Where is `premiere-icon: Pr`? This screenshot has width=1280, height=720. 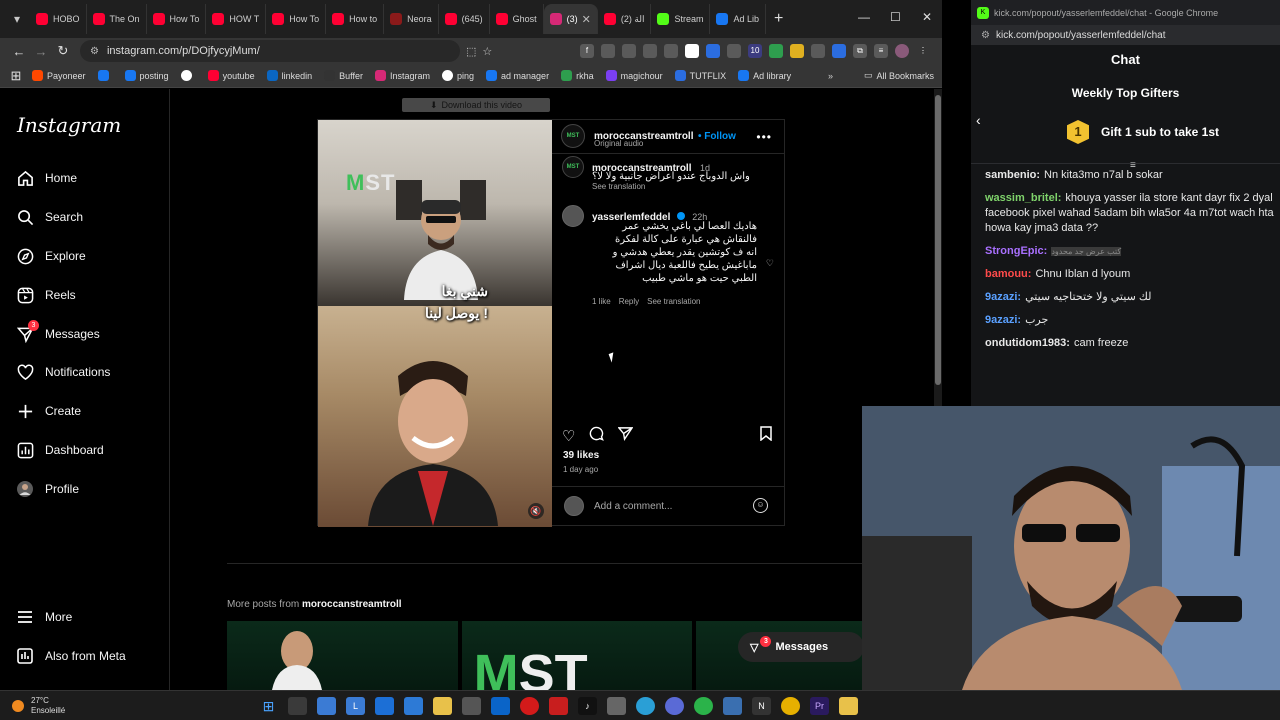
premiere-icon: Pr is located at coordinates (819, 706).